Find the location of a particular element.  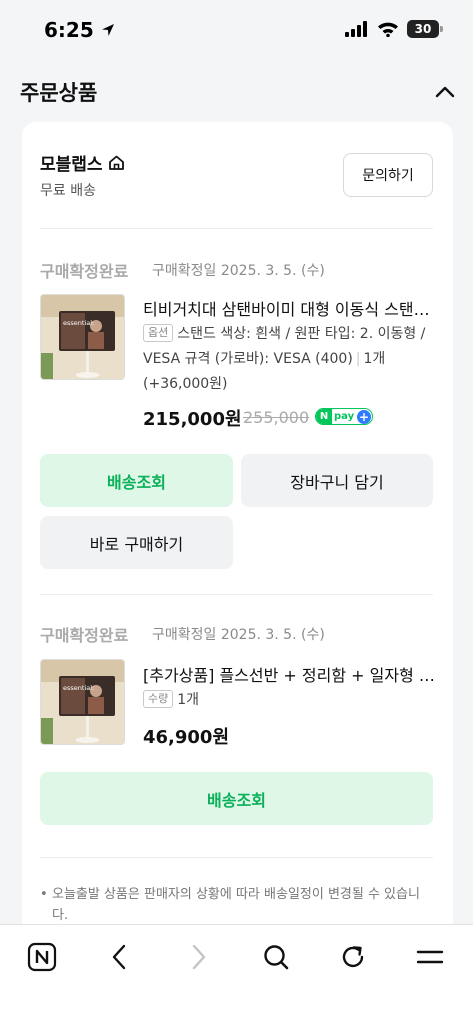

battery-level: 30 is located at coordinates (423, 29).